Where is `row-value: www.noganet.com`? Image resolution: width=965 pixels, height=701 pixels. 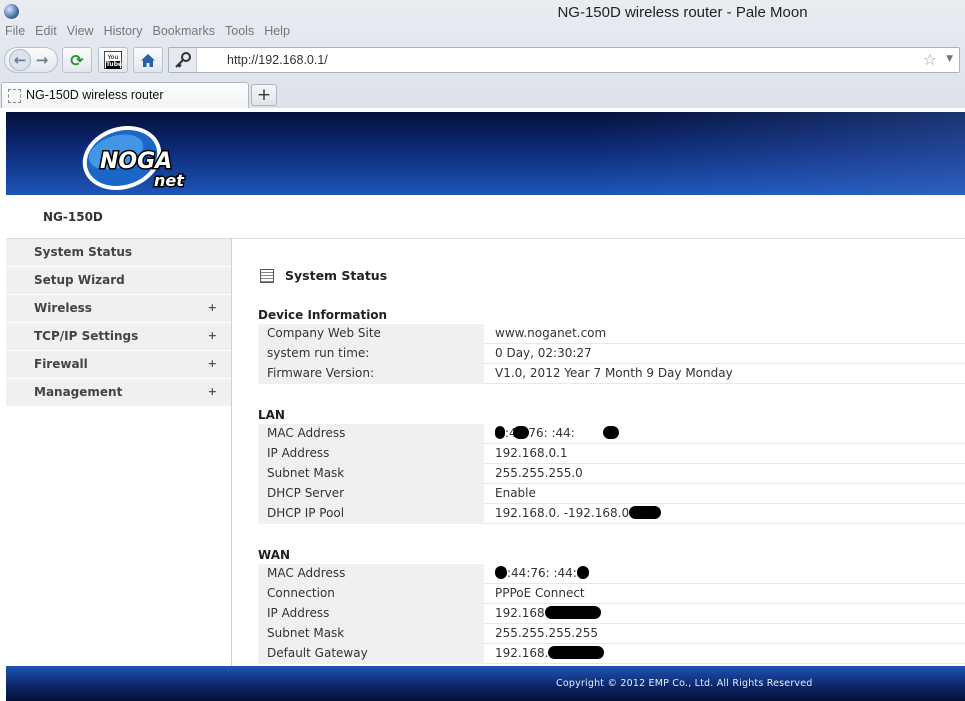 row-value: www.noganet.com is located at coordinates (551, 333).